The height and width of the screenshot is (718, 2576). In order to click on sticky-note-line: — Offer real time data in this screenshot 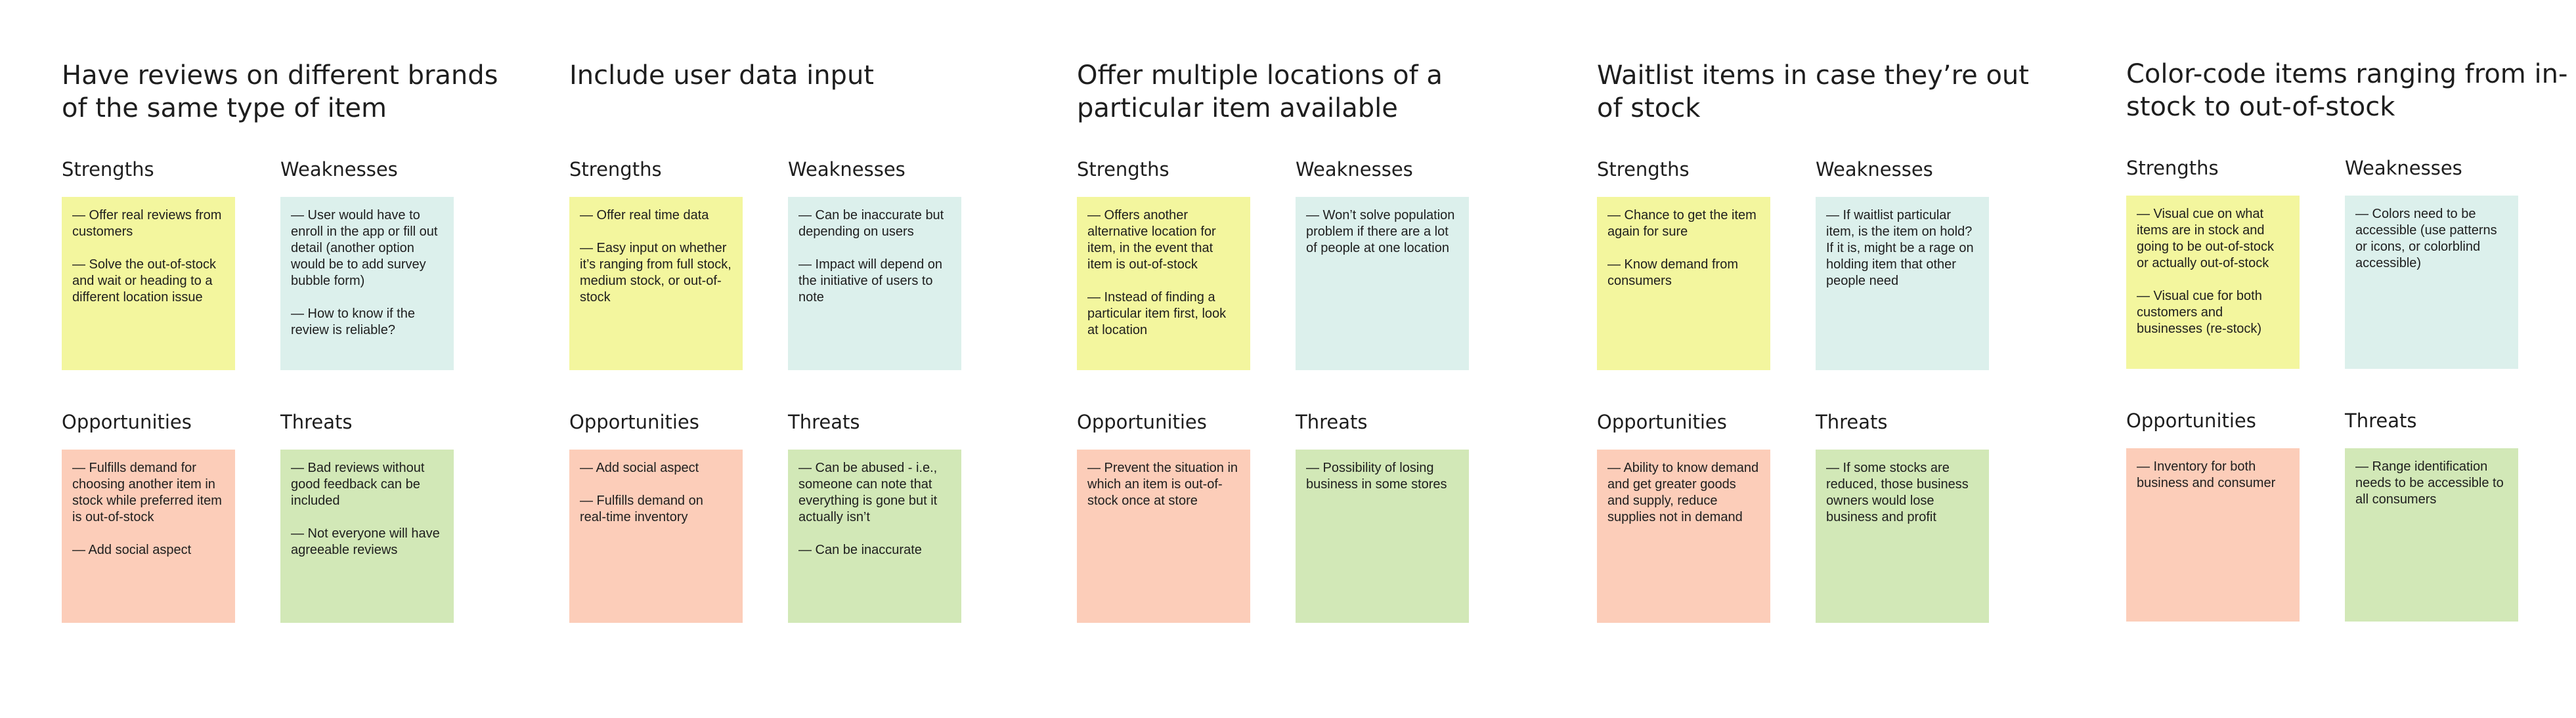, I will do `click(645, 215)`.